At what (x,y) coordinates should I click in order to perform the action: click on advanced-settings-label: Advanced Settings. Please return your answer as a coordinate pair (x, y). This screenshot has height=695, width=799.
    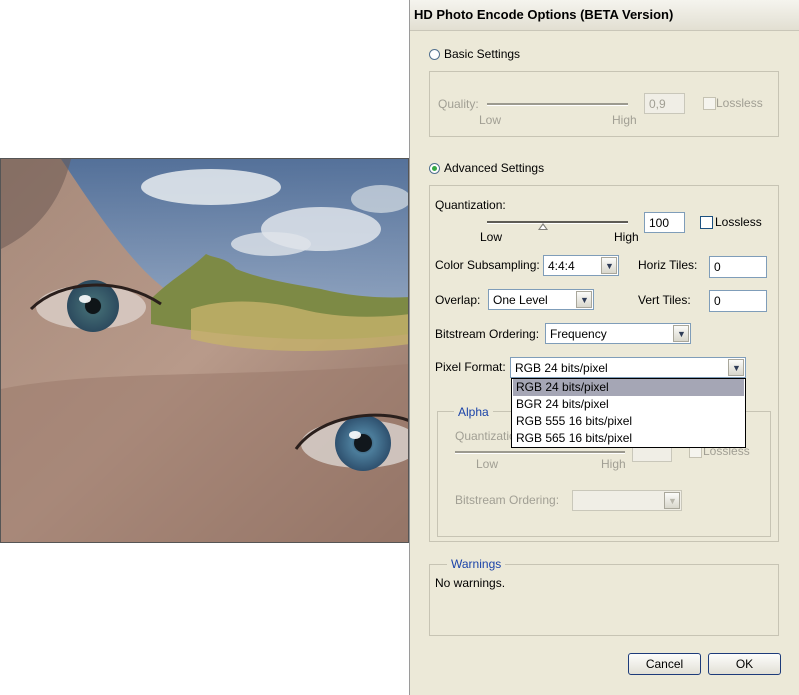
    Looking at the image, I should click on (494, 168).